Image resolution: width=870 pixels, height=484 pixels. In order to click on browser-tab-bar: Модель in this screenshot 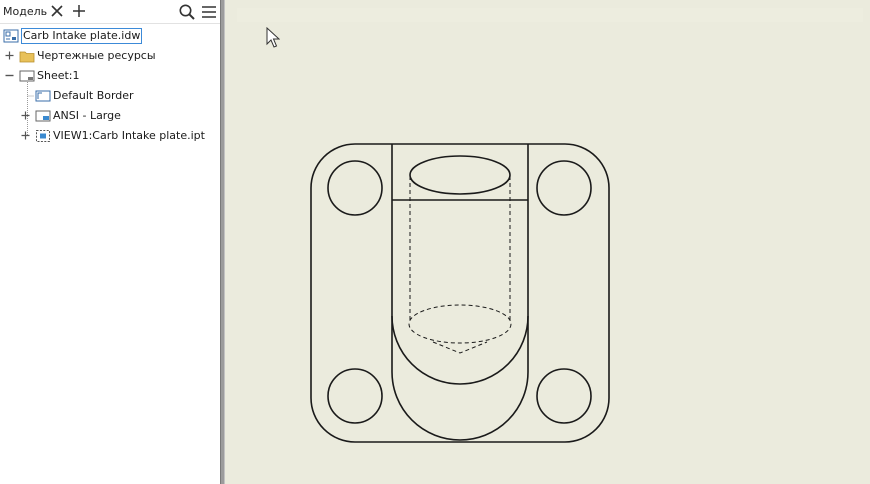, I will do `click(110, 12)`.